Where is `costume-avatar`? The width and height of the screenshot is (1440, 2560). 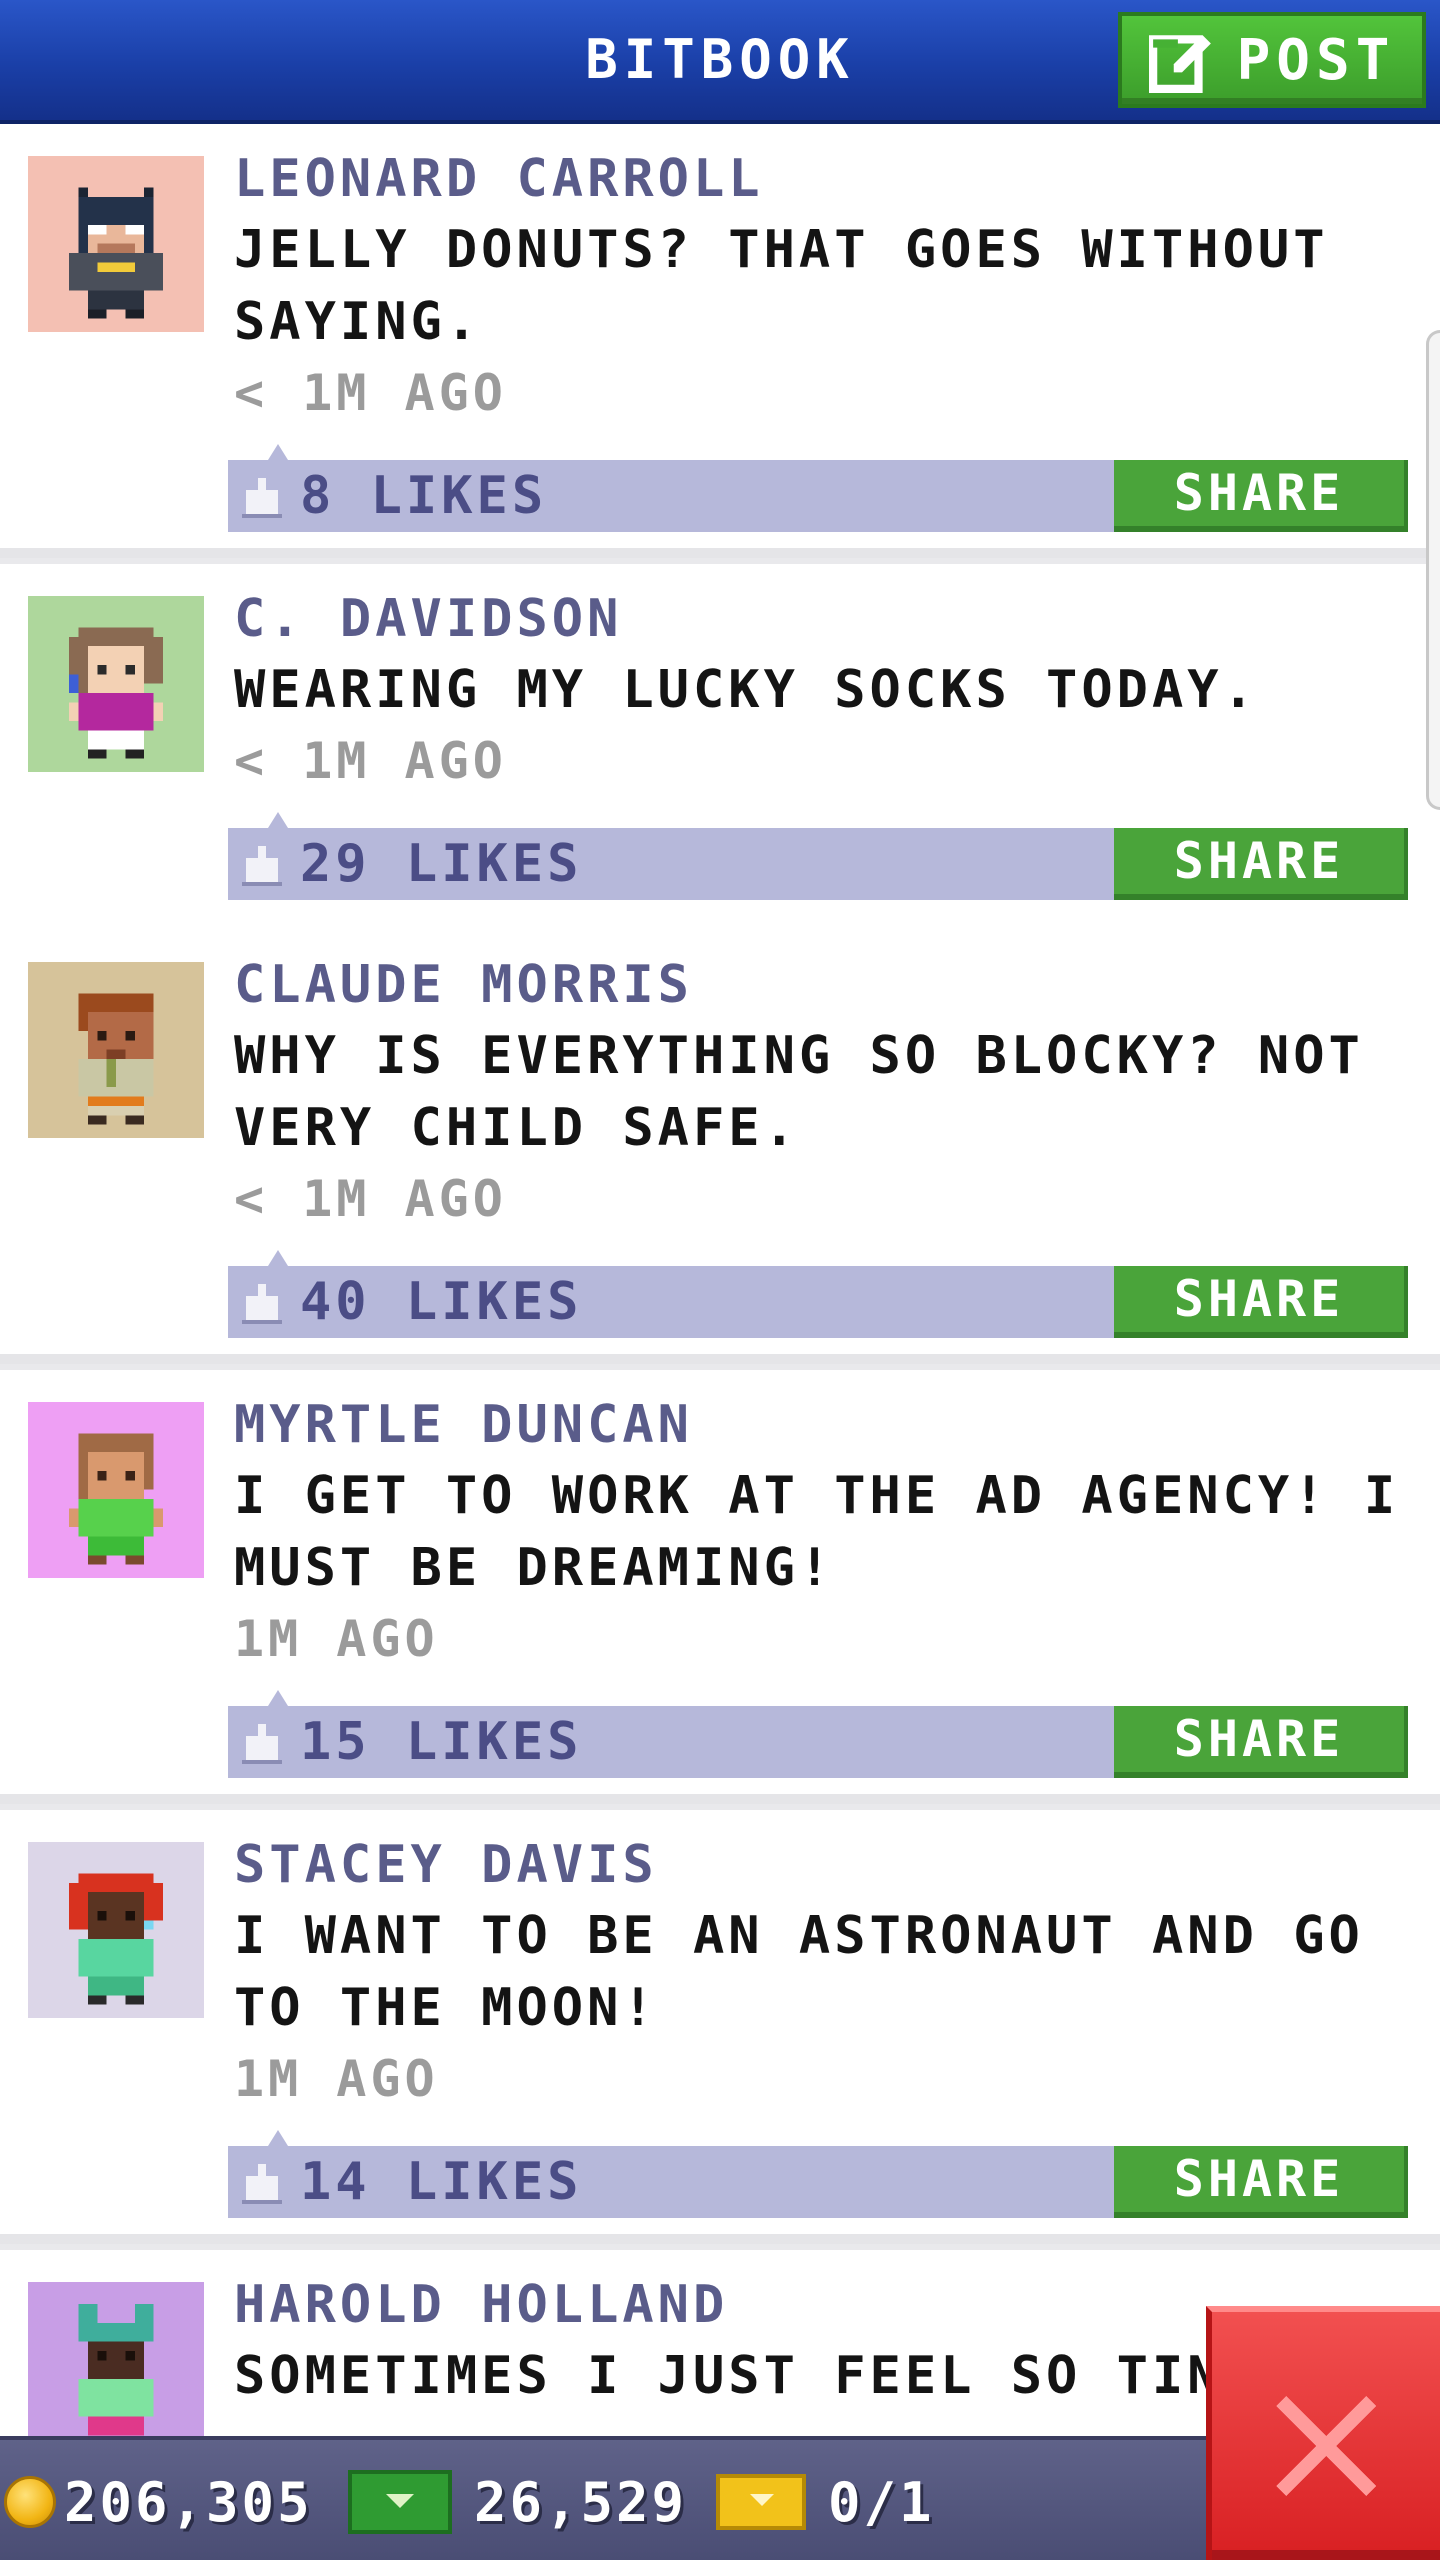 costume-avatar is located at coordinates (116, 2359).